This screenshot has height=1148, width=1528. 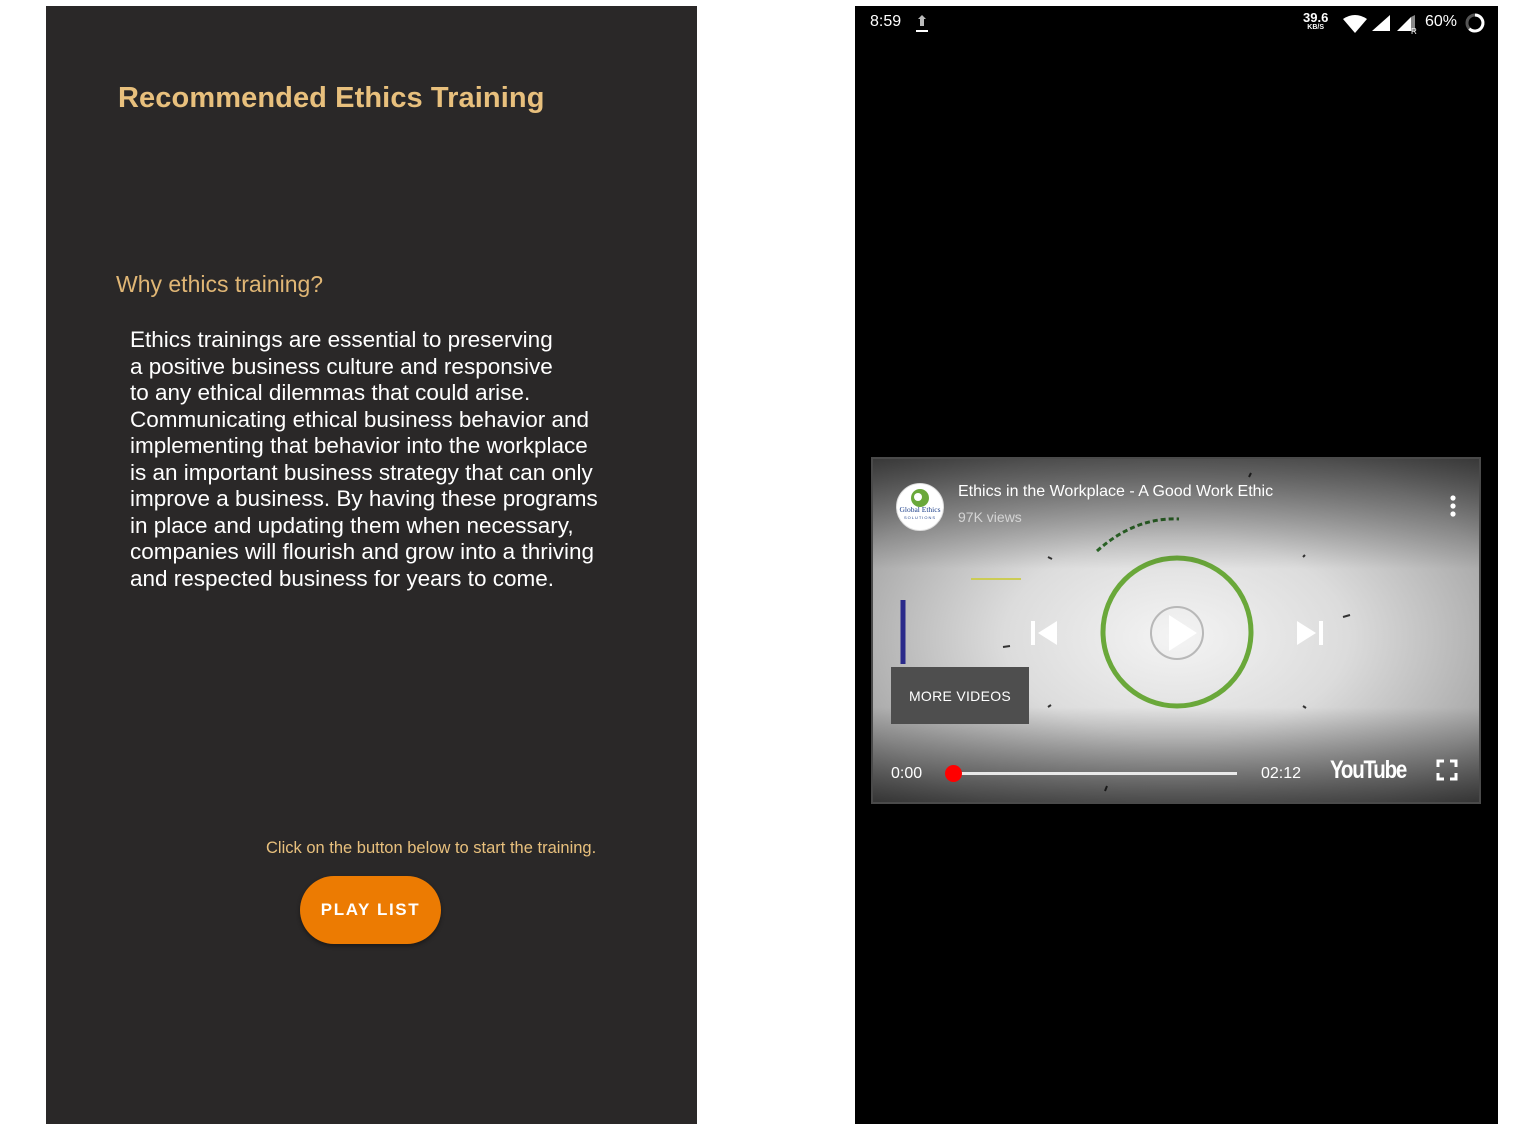 What do you see at coordinates (919, 509) in the screenshot?
I see `channel-logo-text: Global Ethics` at bounding box center [919, 509].